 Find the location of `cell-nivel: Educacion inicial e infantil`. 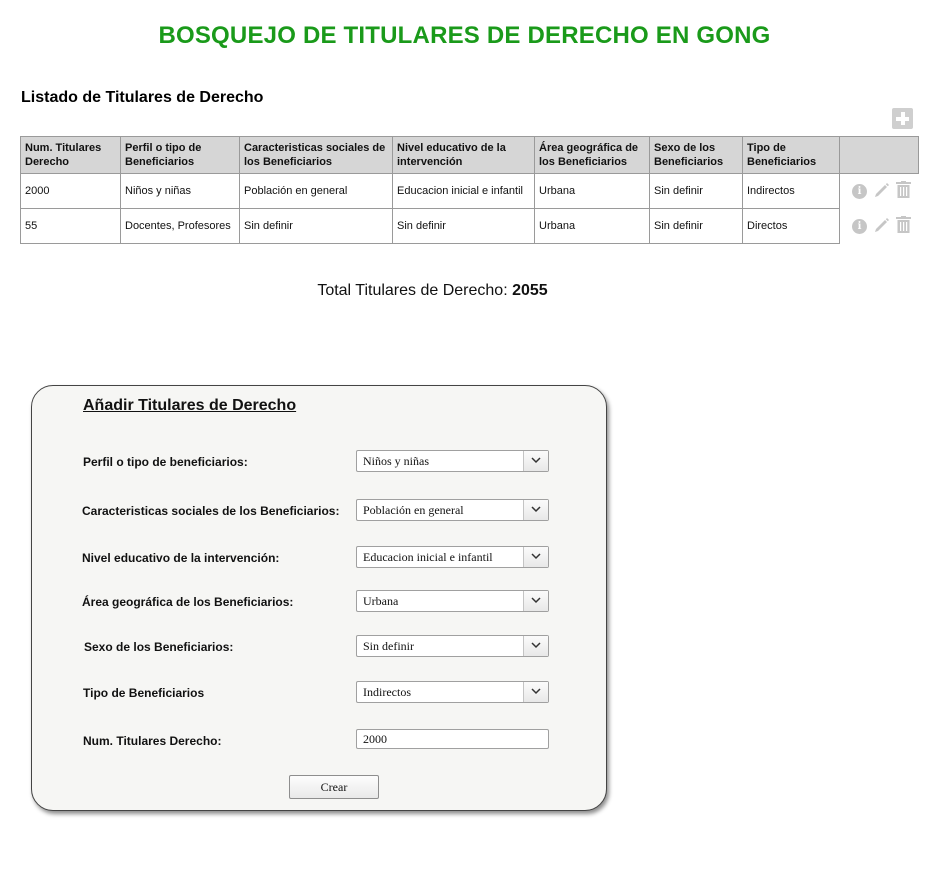

cell-nivel: Educacion inicial e infantil is located at coordinates (463, 191).